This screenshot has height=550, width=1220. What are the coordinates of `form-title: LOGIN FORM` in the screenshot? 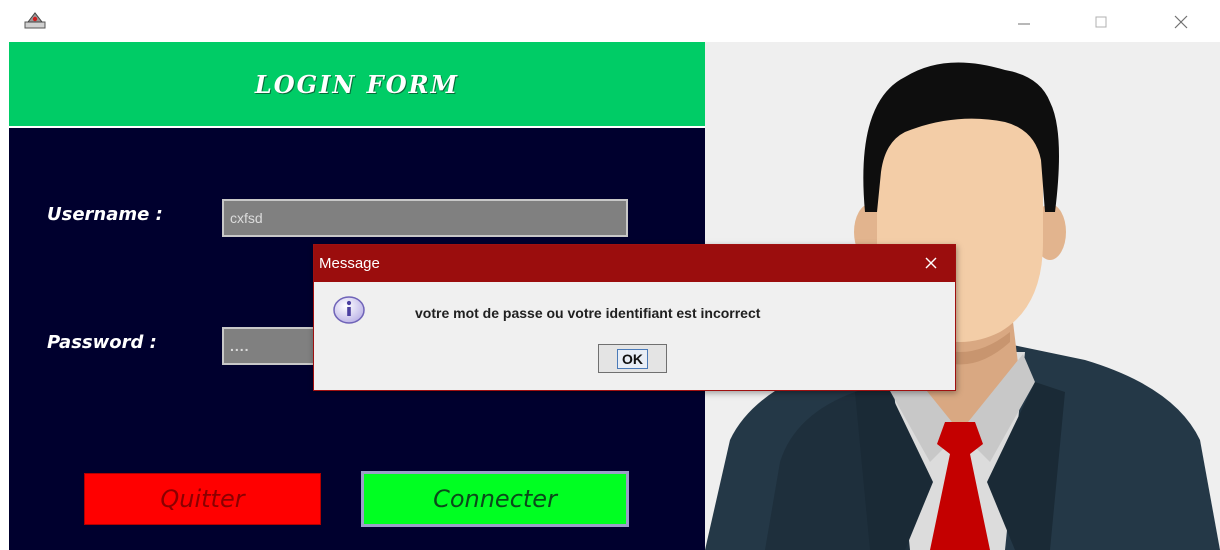 It's located at (357, 84).